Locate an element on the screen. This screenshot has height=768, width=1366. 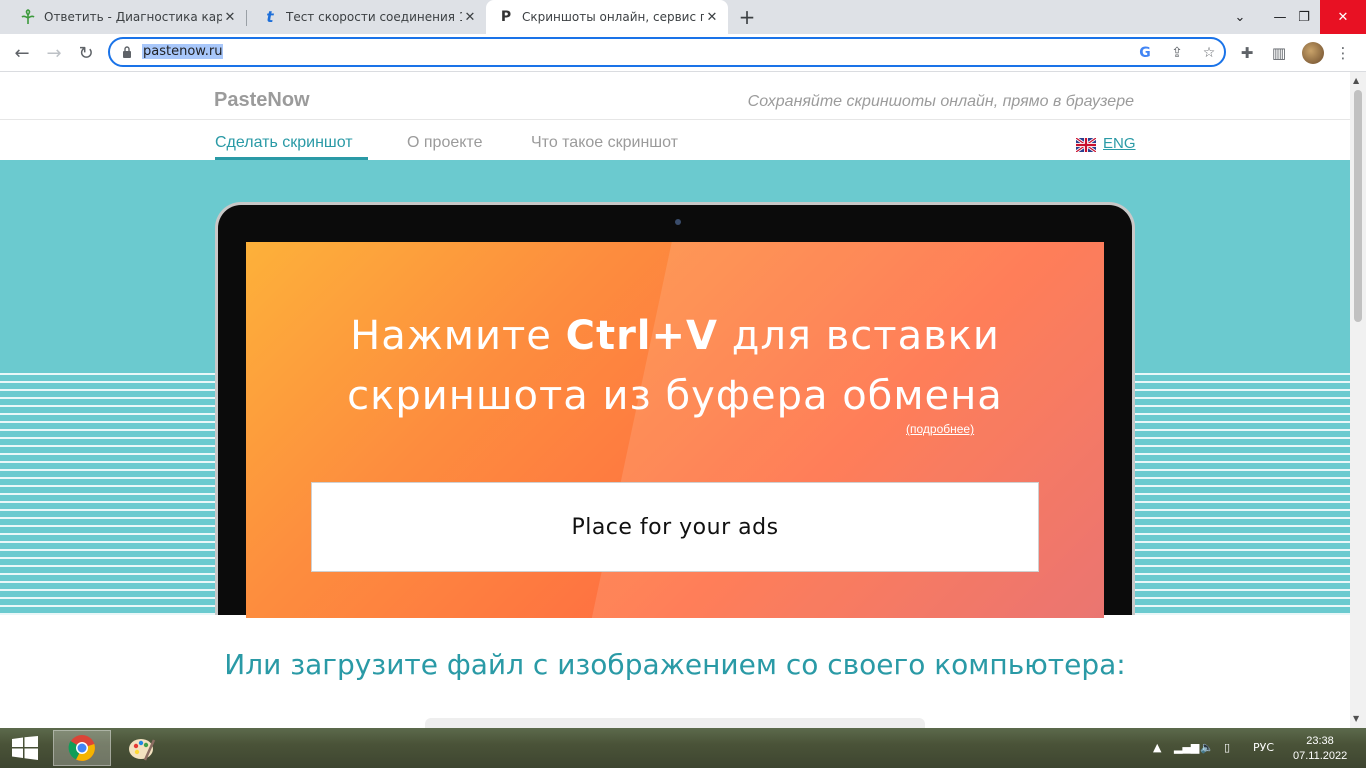
scroll-down-arrow-icon: ▼ is located at coordinates (1356, 718).